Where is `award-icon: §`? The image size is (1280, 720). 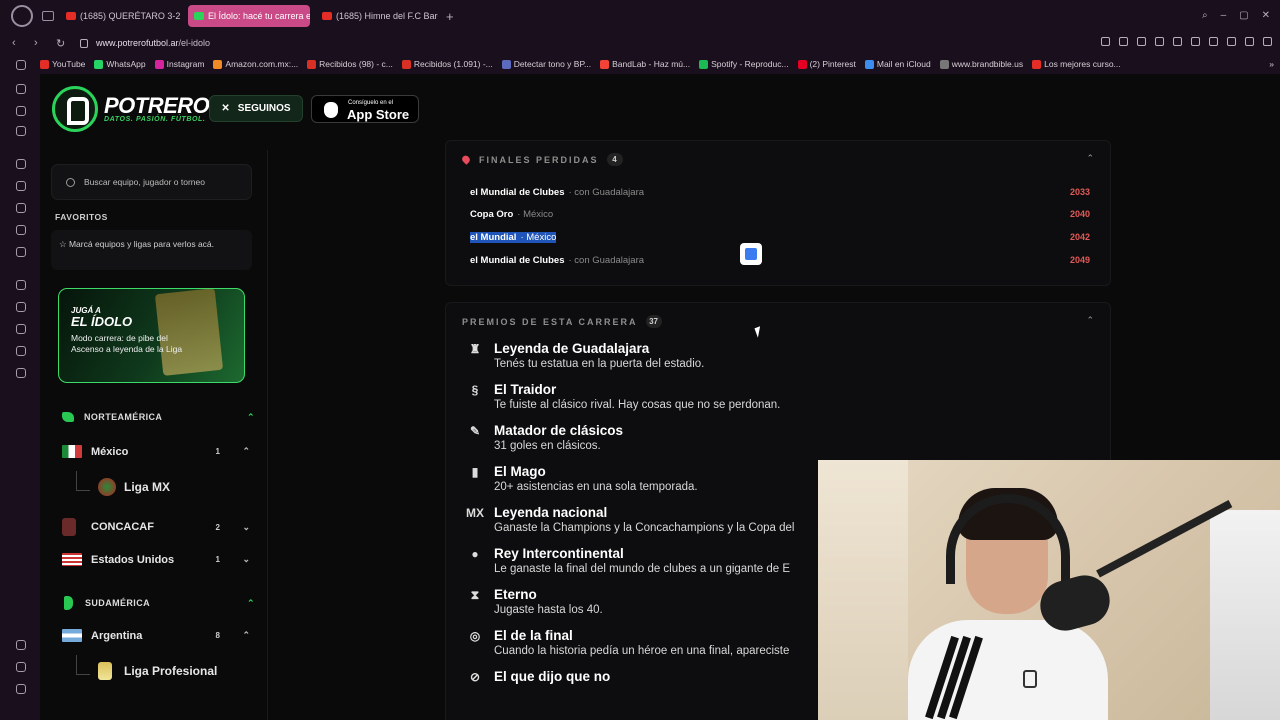
award-icon: § is located at coordinates (475, 390).